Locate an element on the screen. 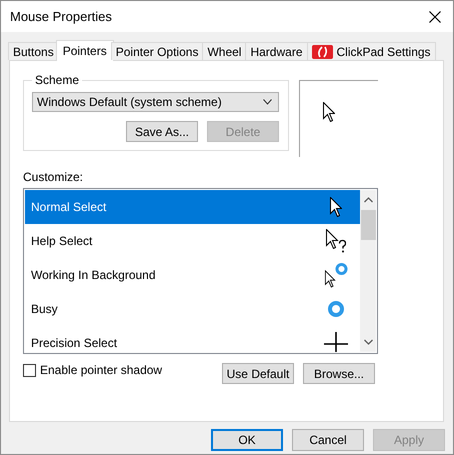 The width and height of the screenshot is (454, 455). busy-ring-icon is located at coordinates (336, 309).